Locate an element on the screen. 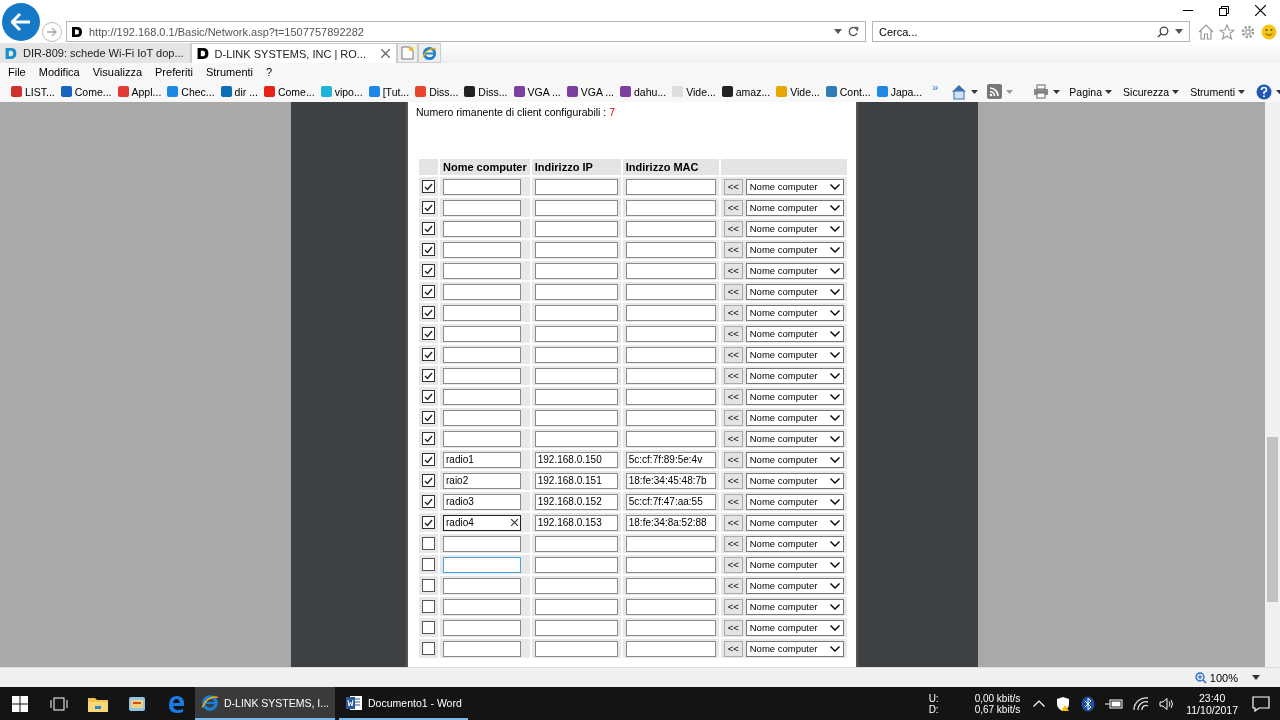 This screenshot has width=1280, height=720. address-bar: http://192.168.0.1/Basic/Network.asp?t=1507757892282 is located at coordinates (466, 31).